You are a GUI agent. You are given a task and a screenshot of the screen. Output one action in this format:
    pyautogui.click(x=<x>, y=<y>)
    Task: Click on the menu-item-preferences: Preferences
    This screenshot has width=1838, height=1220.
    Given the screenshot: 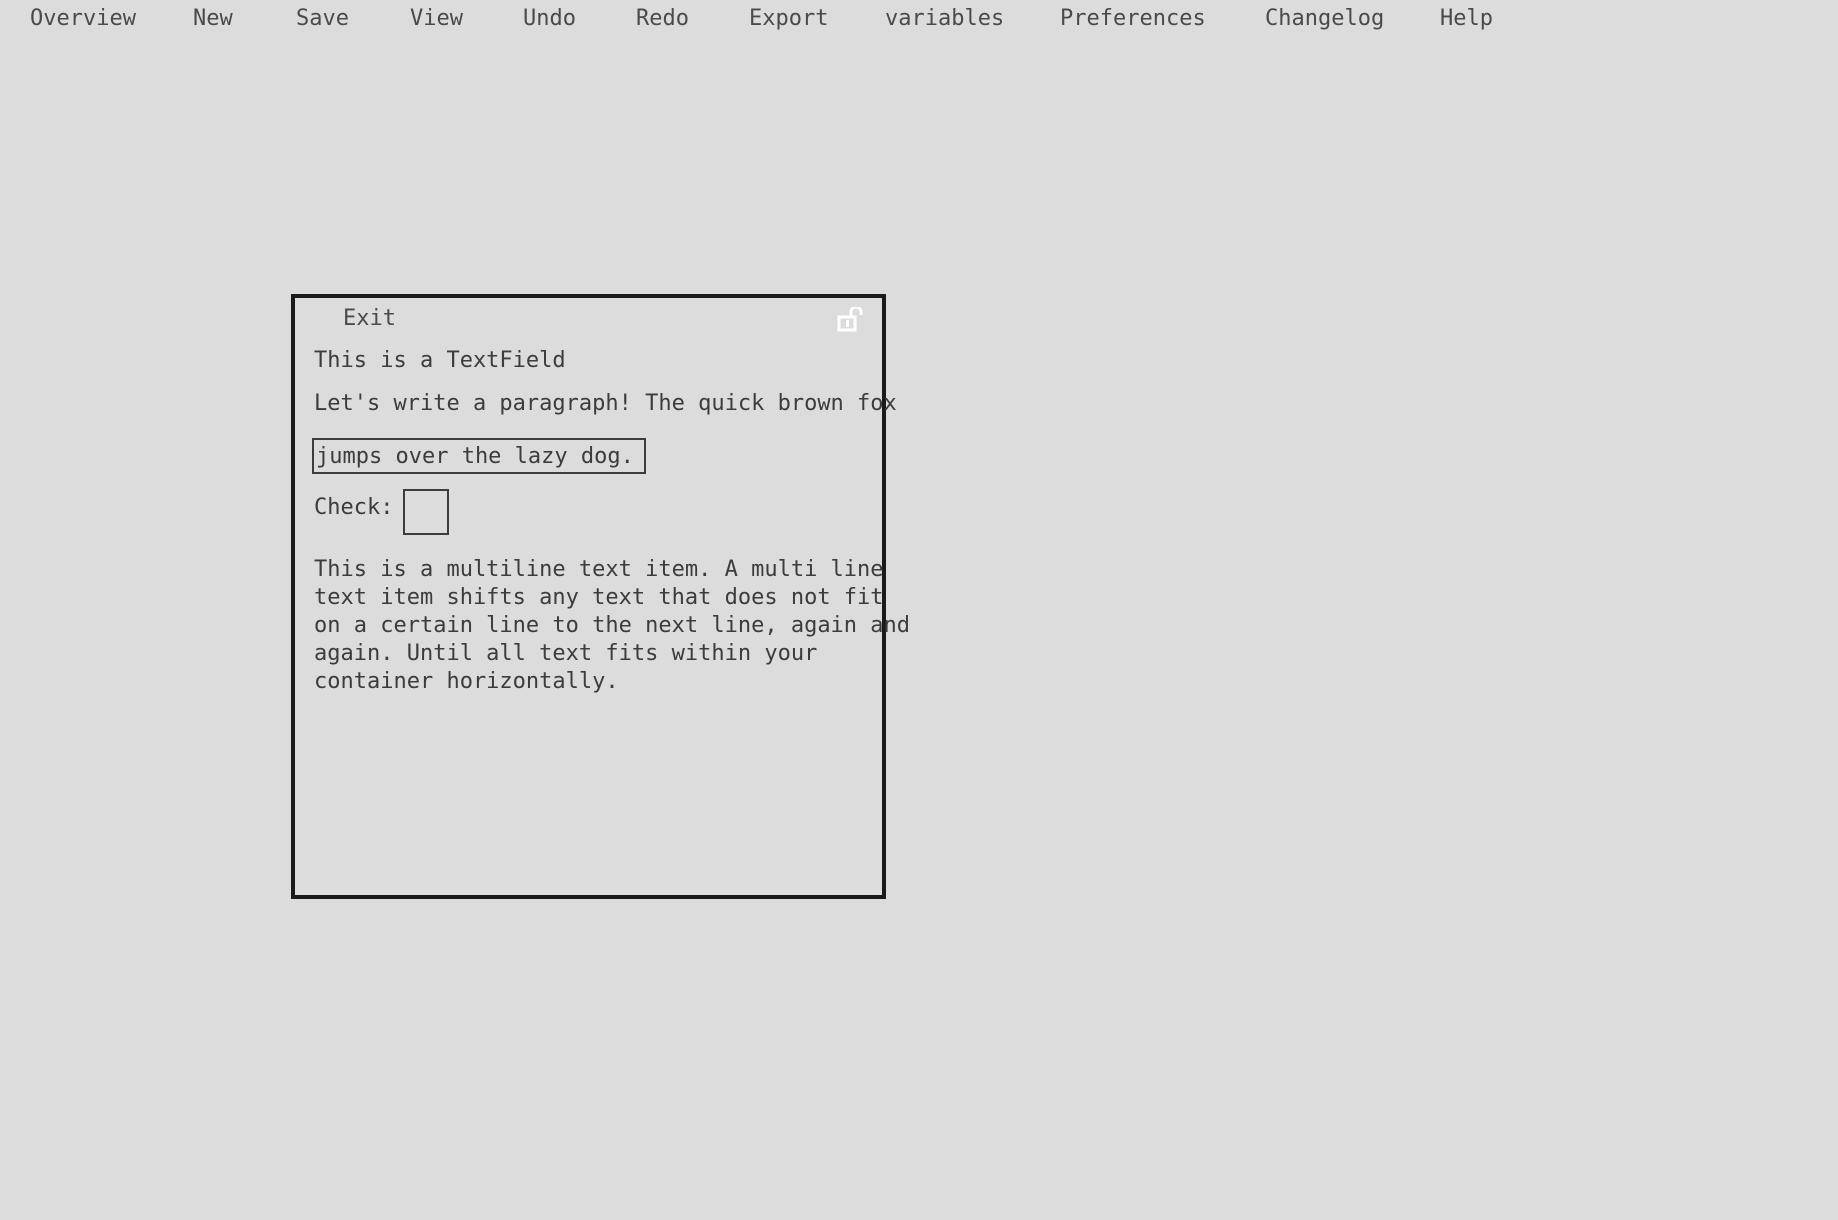 What is the action you would take?
    pyautogui.click(x=1133, y=19)
    